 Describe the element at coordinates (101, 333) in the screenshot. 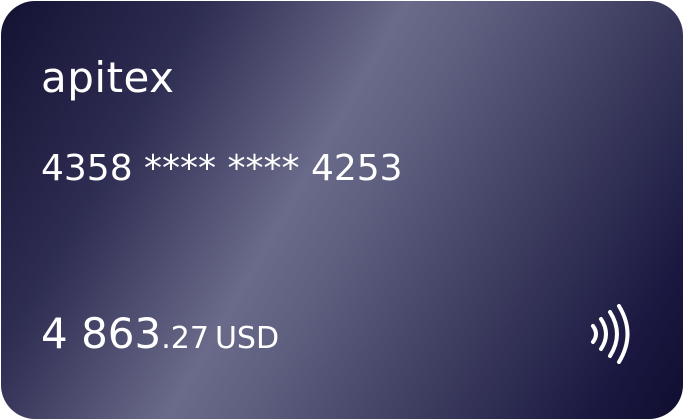

I see `balance-integer: 4 863` at that location.